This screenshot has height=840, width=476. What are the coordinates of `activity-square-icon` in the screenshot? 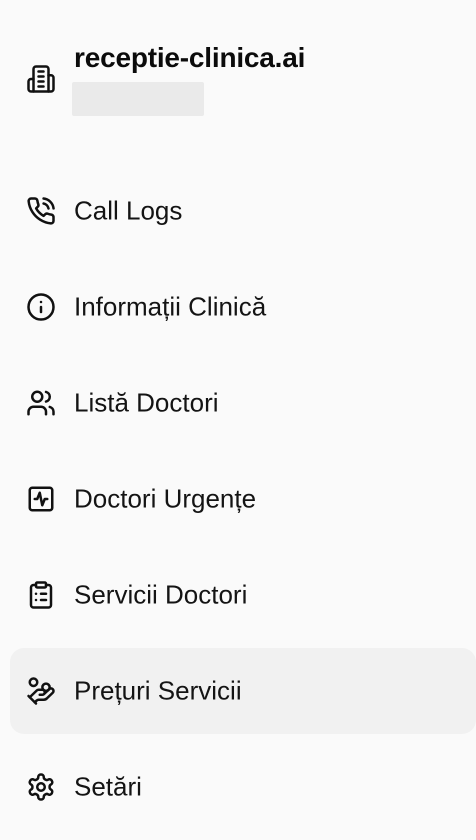 It's located at (41, 499).